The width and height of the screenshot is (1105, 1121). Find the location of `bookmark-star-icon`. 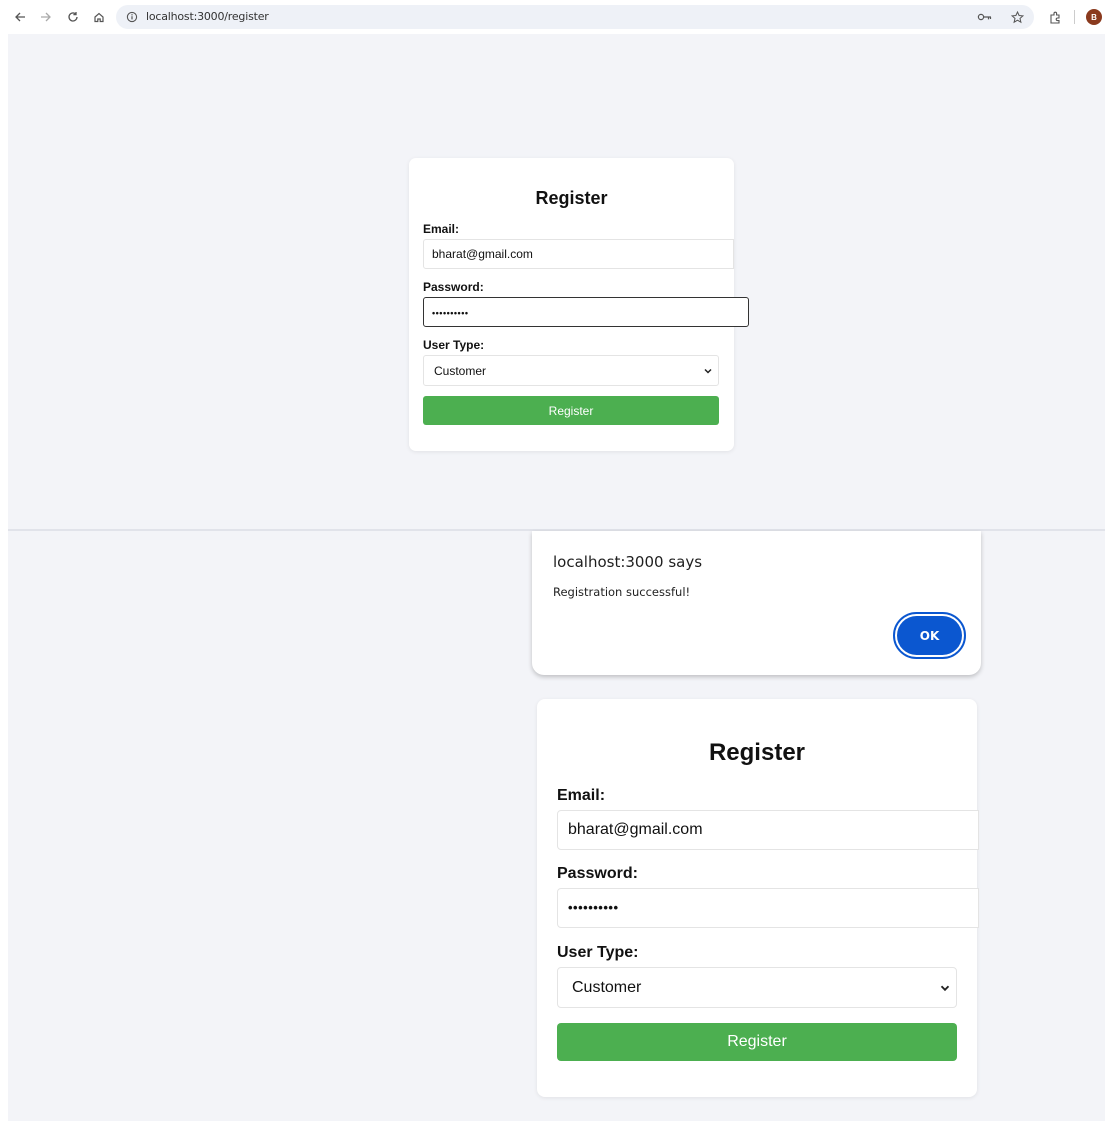

bookmark-star-icon is located at coordinates (1017, 17).